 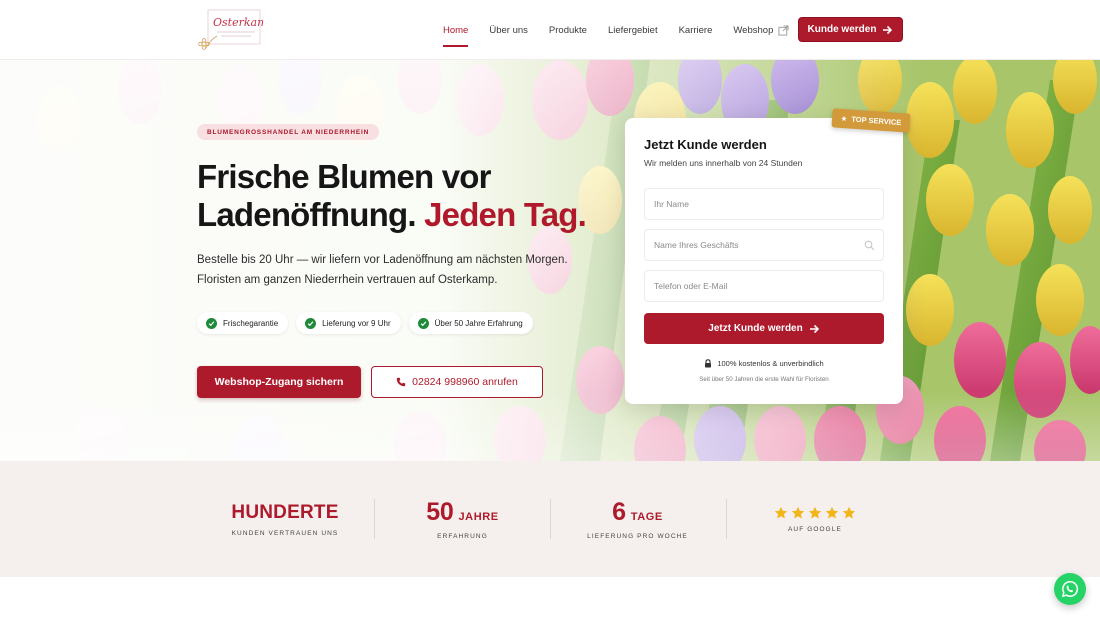 I want to click on osterkamp-logo: Osterkamp, so click(x=236, y=29).